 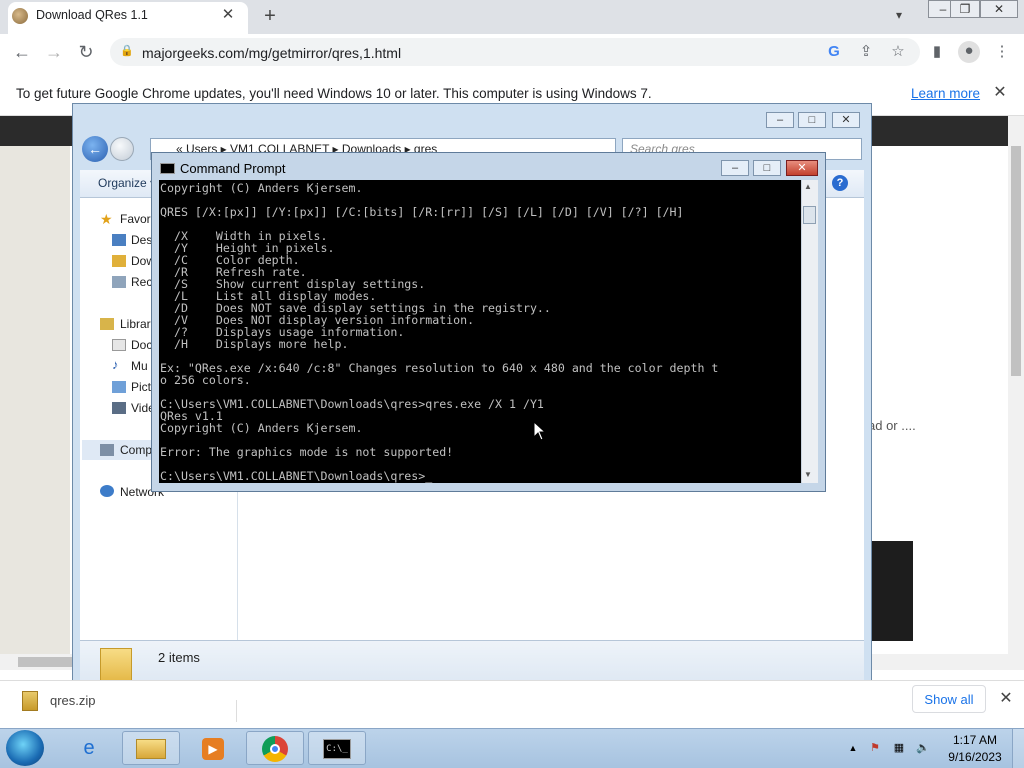 What do you see at coordinates (834, 52) in the screenshot?
I see `google-lens-icon: G` at bounding box center [834, 52].